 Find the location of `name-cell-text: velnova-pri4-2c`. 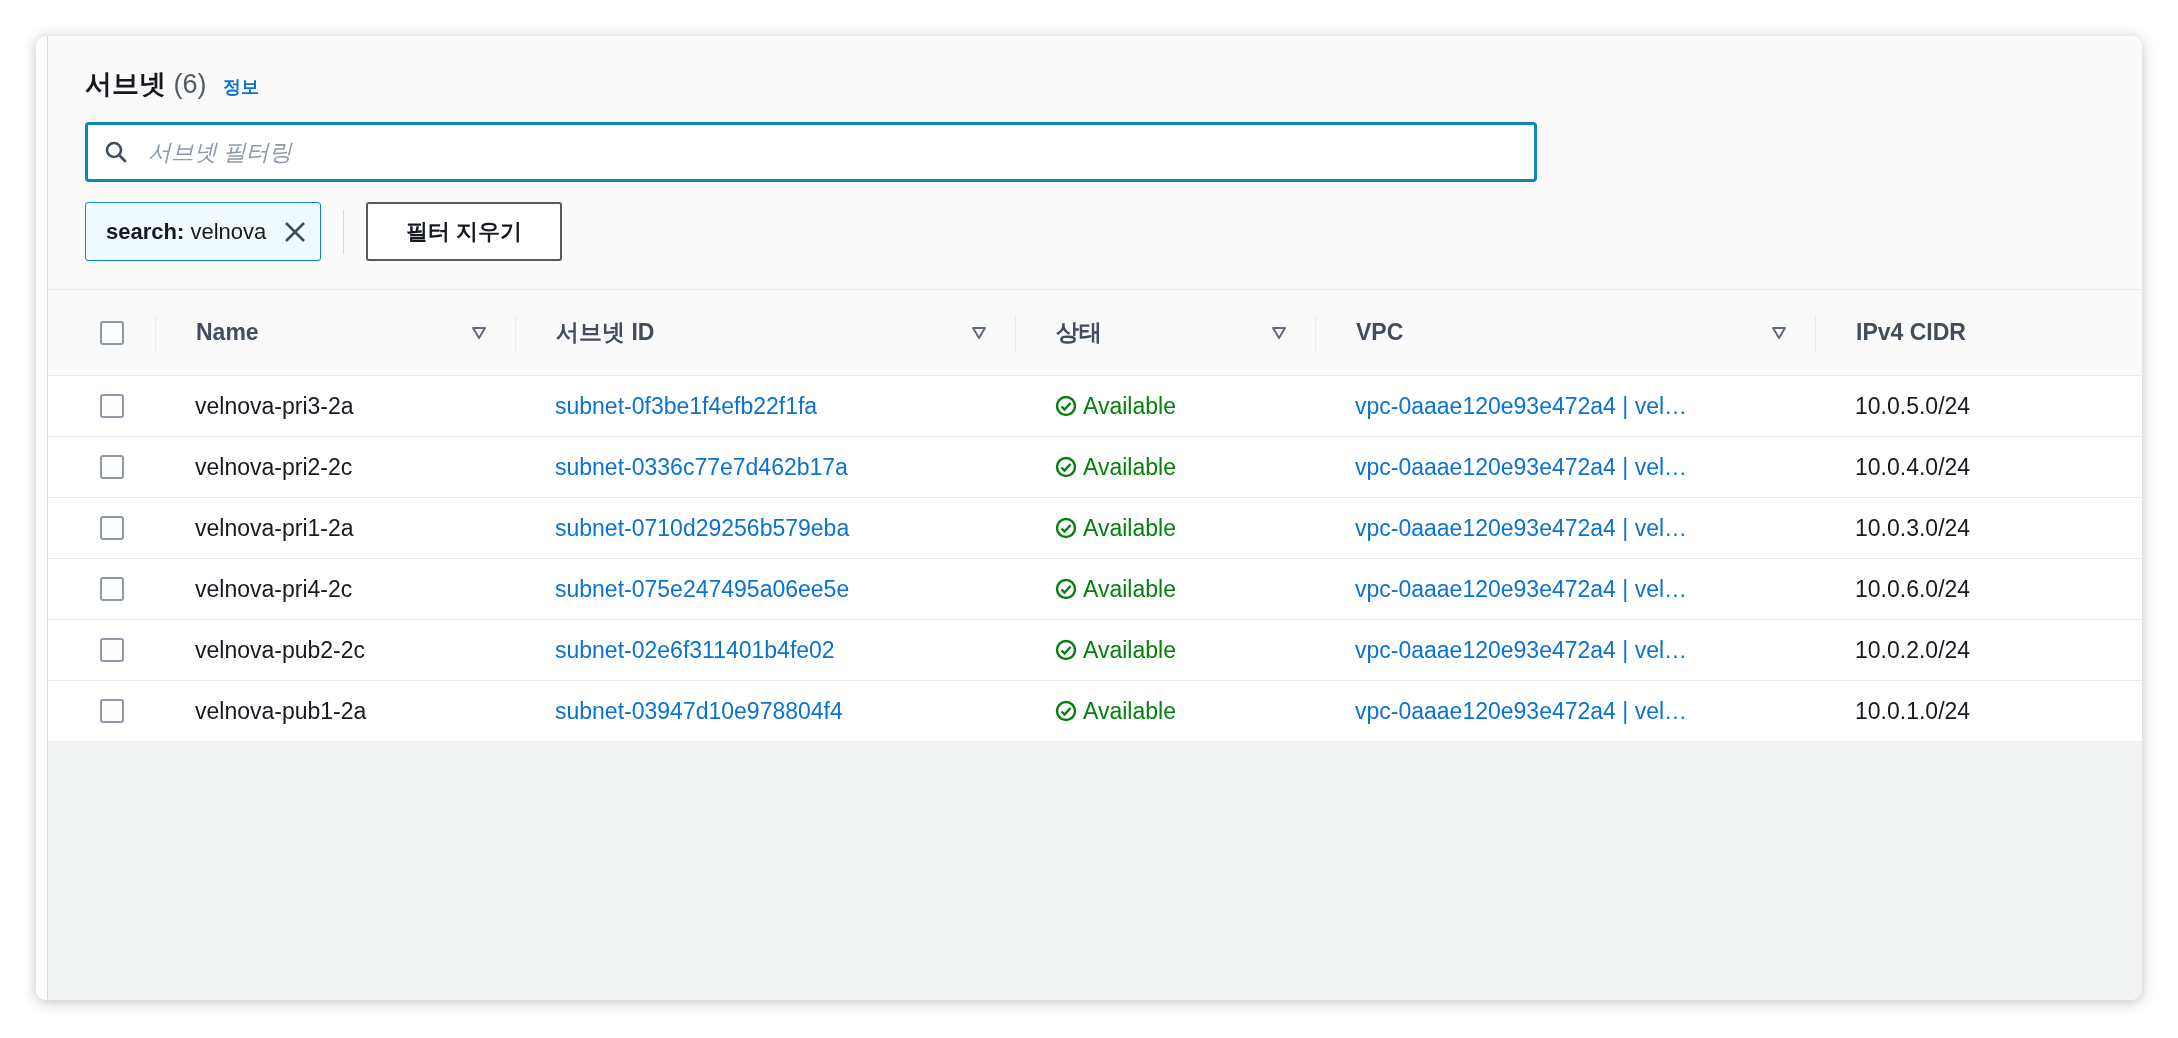

name-cell-text: velnova-pri4-2c is located at coordinates (273, 589).